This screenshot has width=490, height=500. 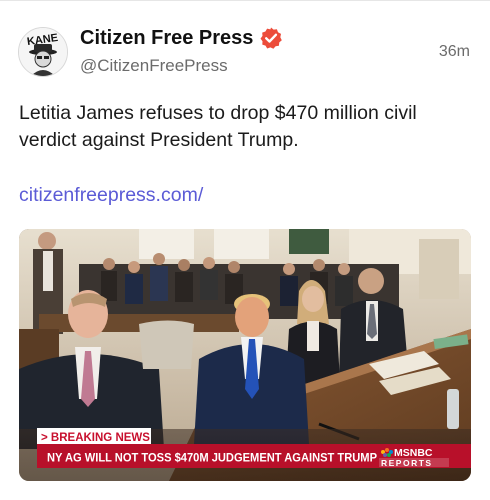 I want to click on network-sub-text: REPORTS, so click(x=407, y=463).